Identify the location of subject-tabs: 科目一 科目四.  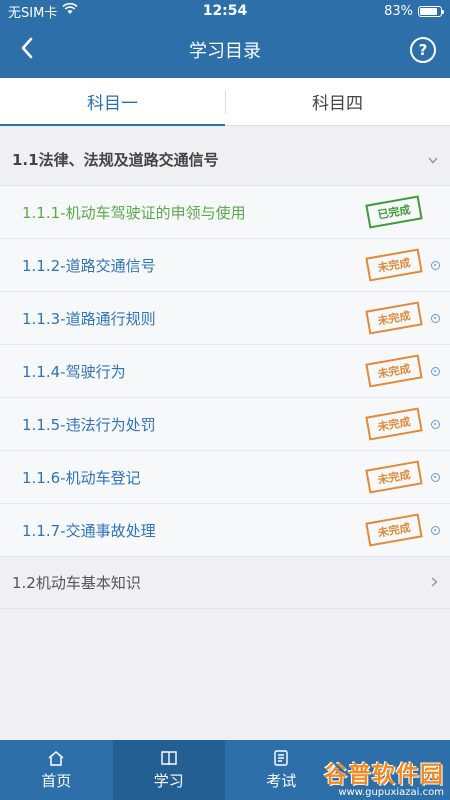
(225, 102).